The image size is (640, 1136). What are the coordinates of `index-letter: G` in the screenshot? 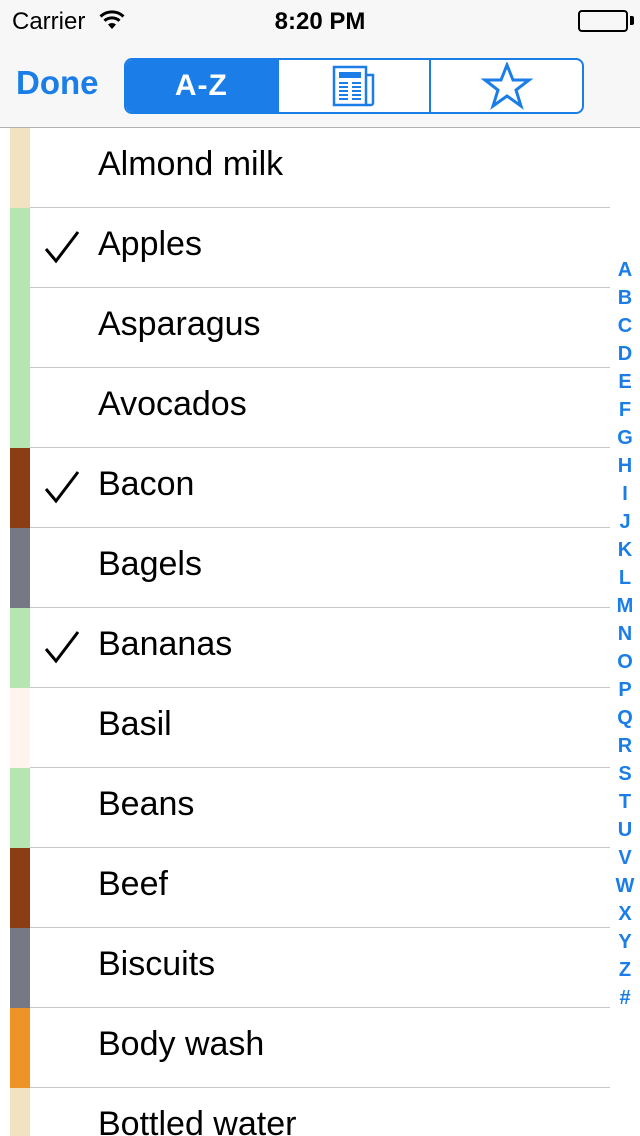 It's located at (625, 438).